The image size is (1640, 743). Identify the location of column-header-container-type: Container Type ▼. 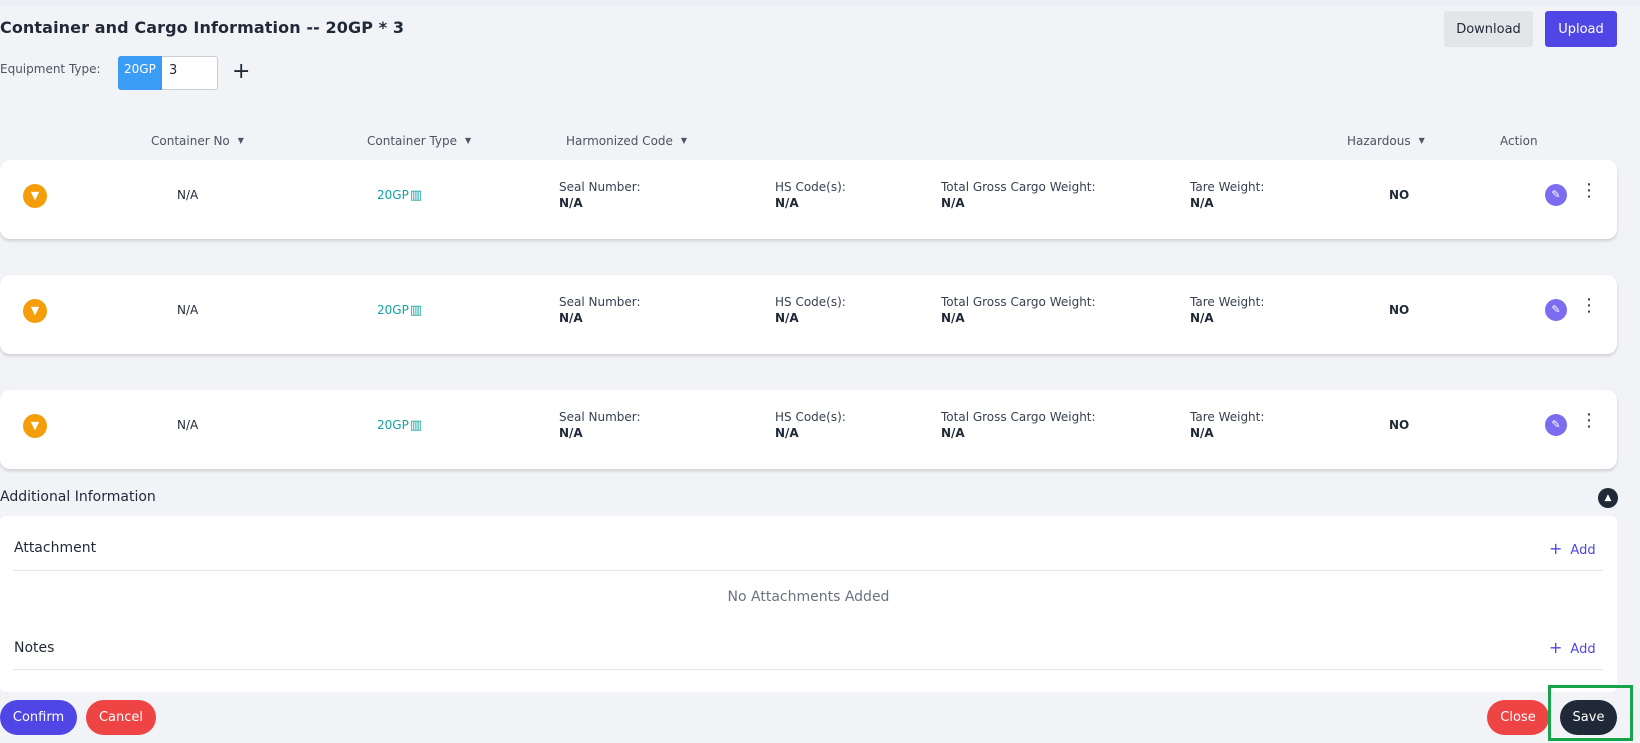
(419, 141).